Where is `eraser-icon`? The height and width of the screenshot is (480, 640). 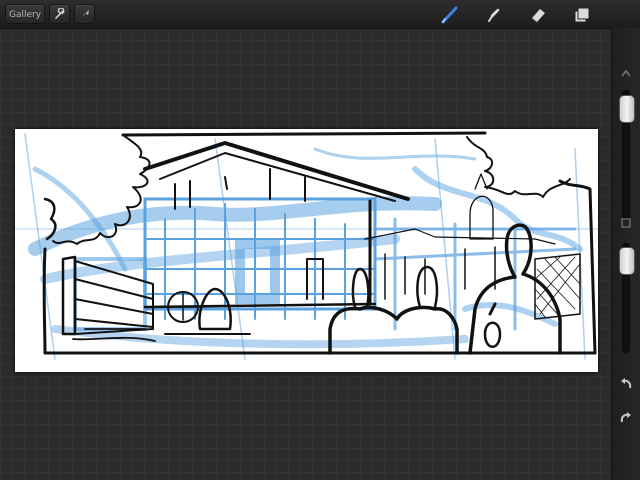 eraser-icon is located at coordinates (538, 15).